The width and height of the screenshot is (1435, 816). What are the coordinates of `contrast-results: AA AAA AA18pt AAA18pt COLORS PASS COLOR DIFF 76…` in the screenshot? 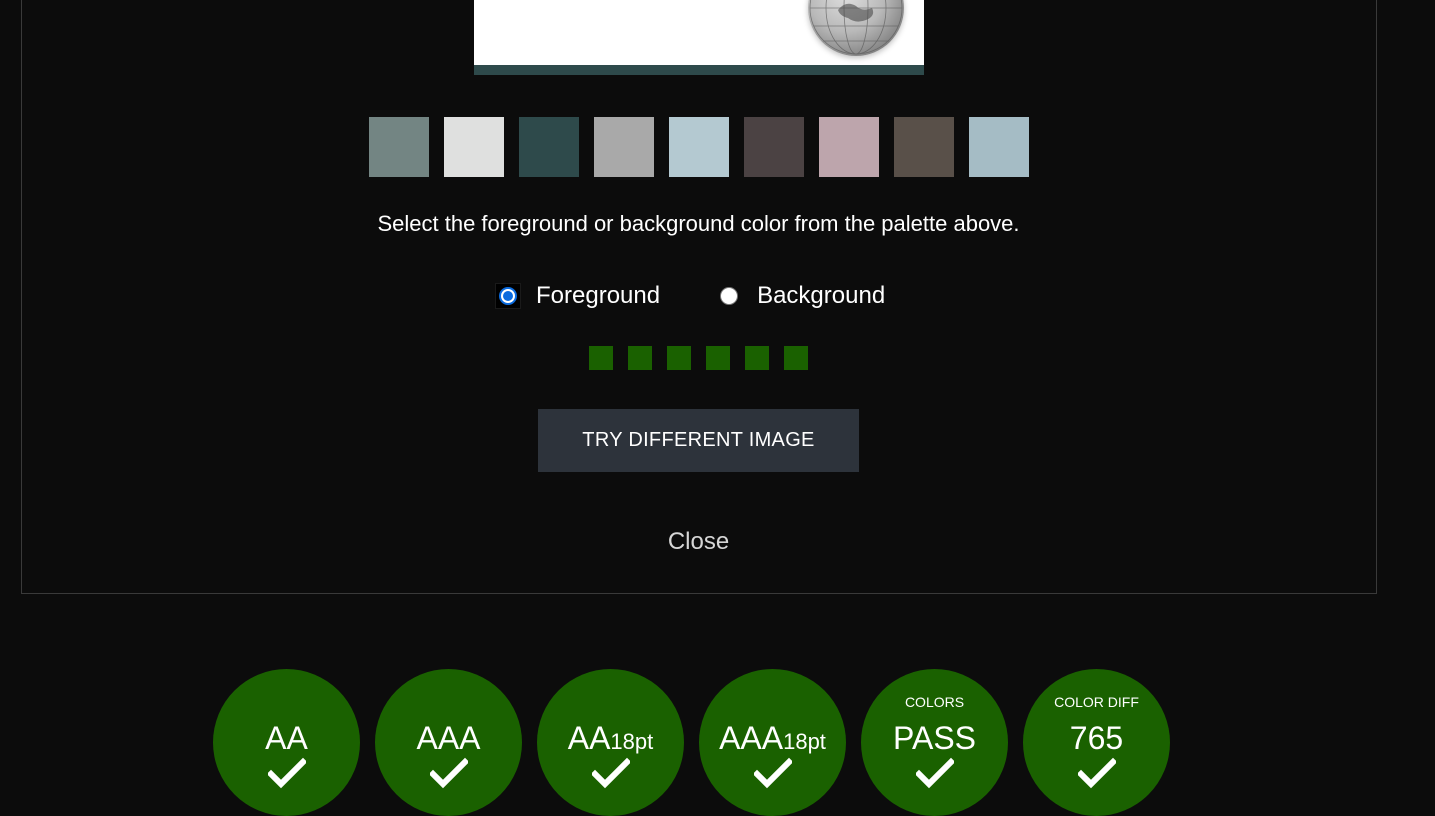 It's located at (691, 742).